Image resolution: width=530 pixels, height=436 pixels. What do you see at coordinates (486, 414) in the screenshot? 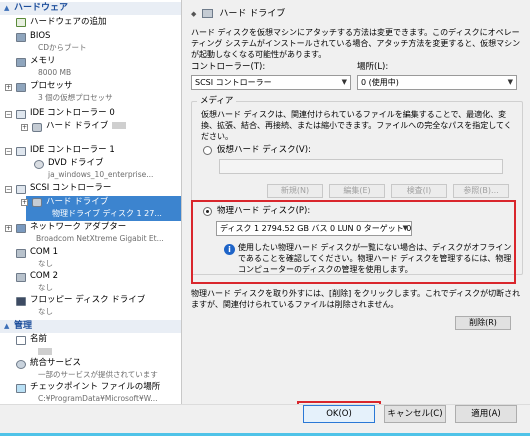
I see `apply-button: 適用(A)` at bounding box center [486, 414].